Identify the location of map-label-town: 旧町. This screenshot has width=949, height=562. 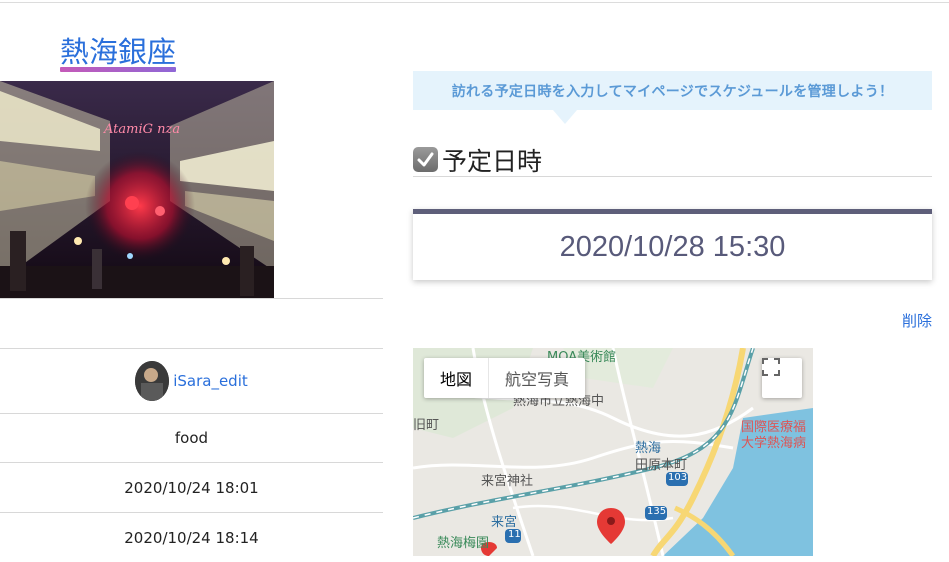
(426, 425).